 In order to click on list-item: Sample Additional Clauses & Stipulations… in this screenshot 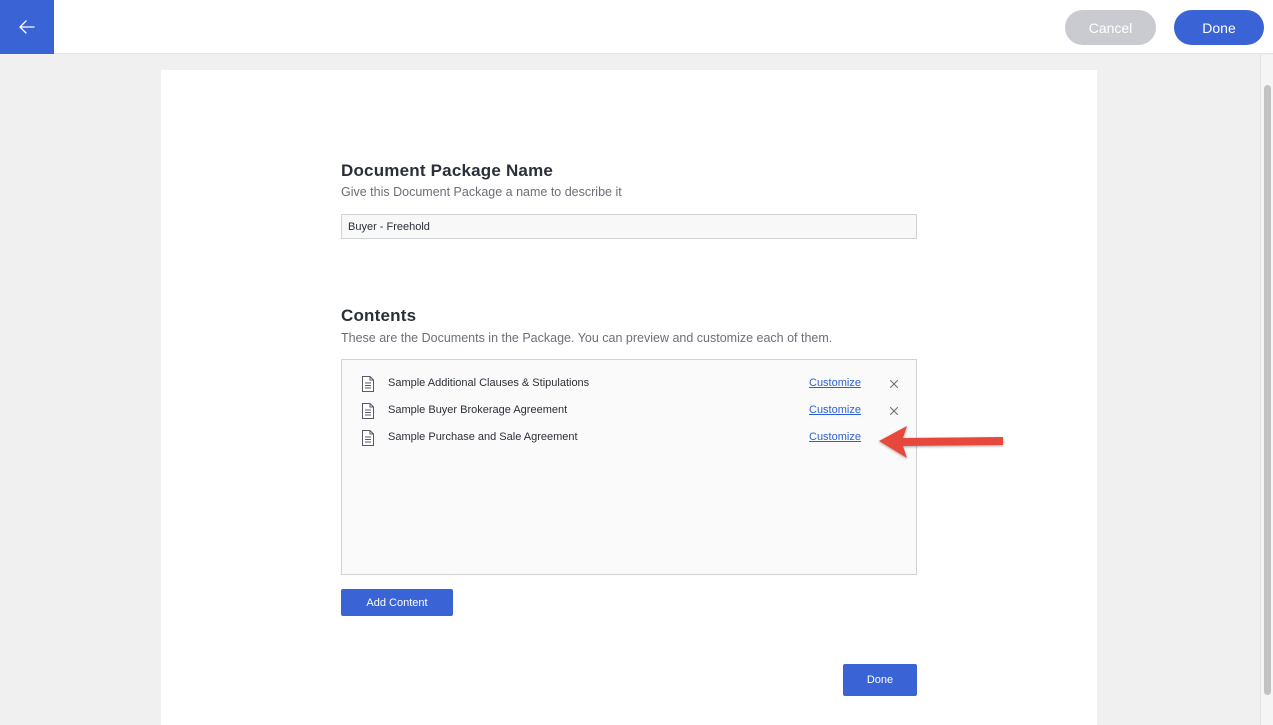, I will do `click(629, 384)`.